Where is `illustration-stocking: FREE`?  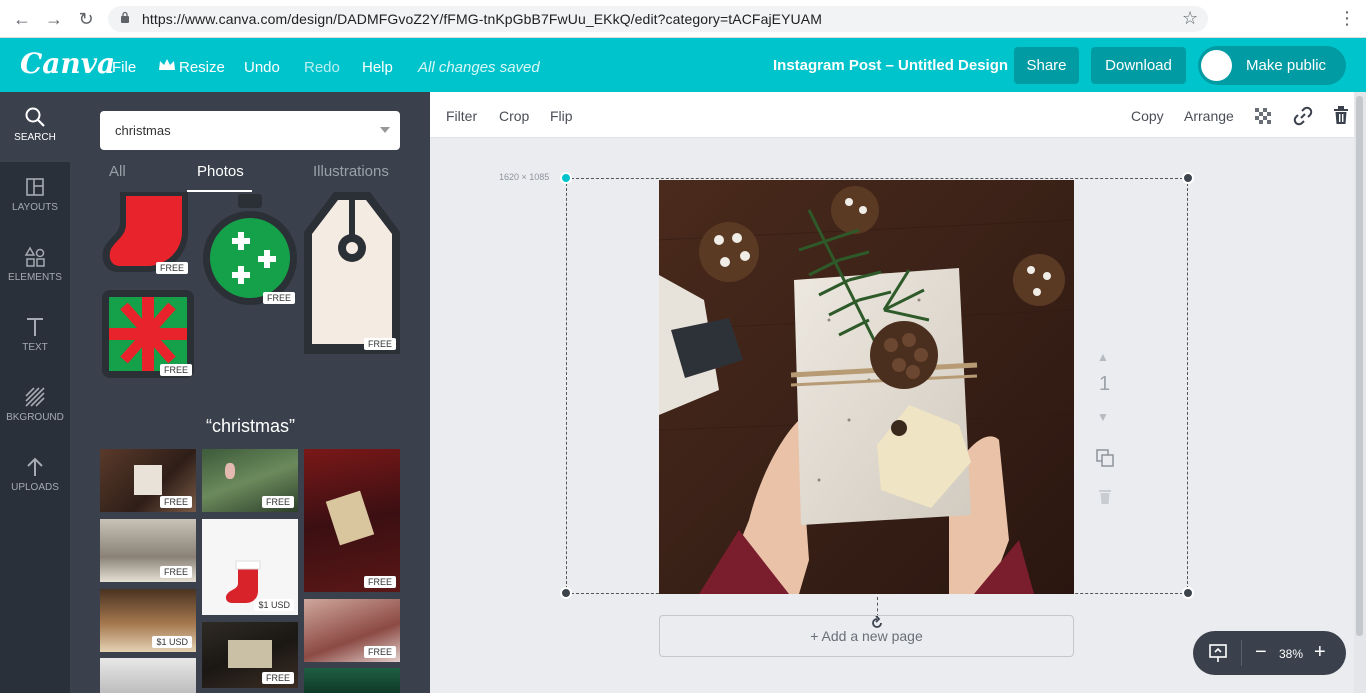
illustration-stocking: FREE is located at coordinates (146, 235).